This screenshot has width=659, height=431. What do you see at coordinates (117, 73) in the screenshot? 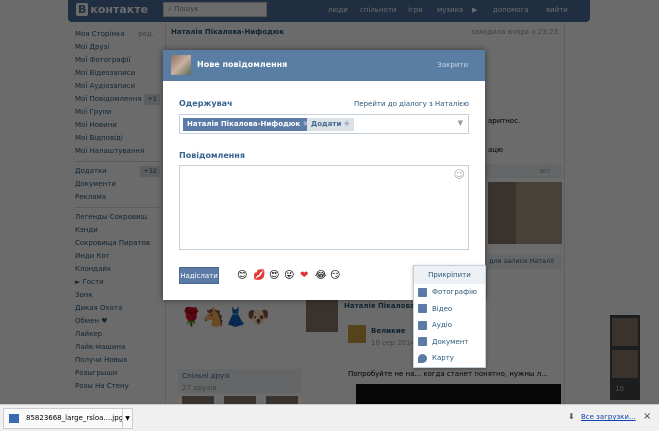
I see `menu-videos: Мої Відеозаписи` at bounding box center [117, 73].